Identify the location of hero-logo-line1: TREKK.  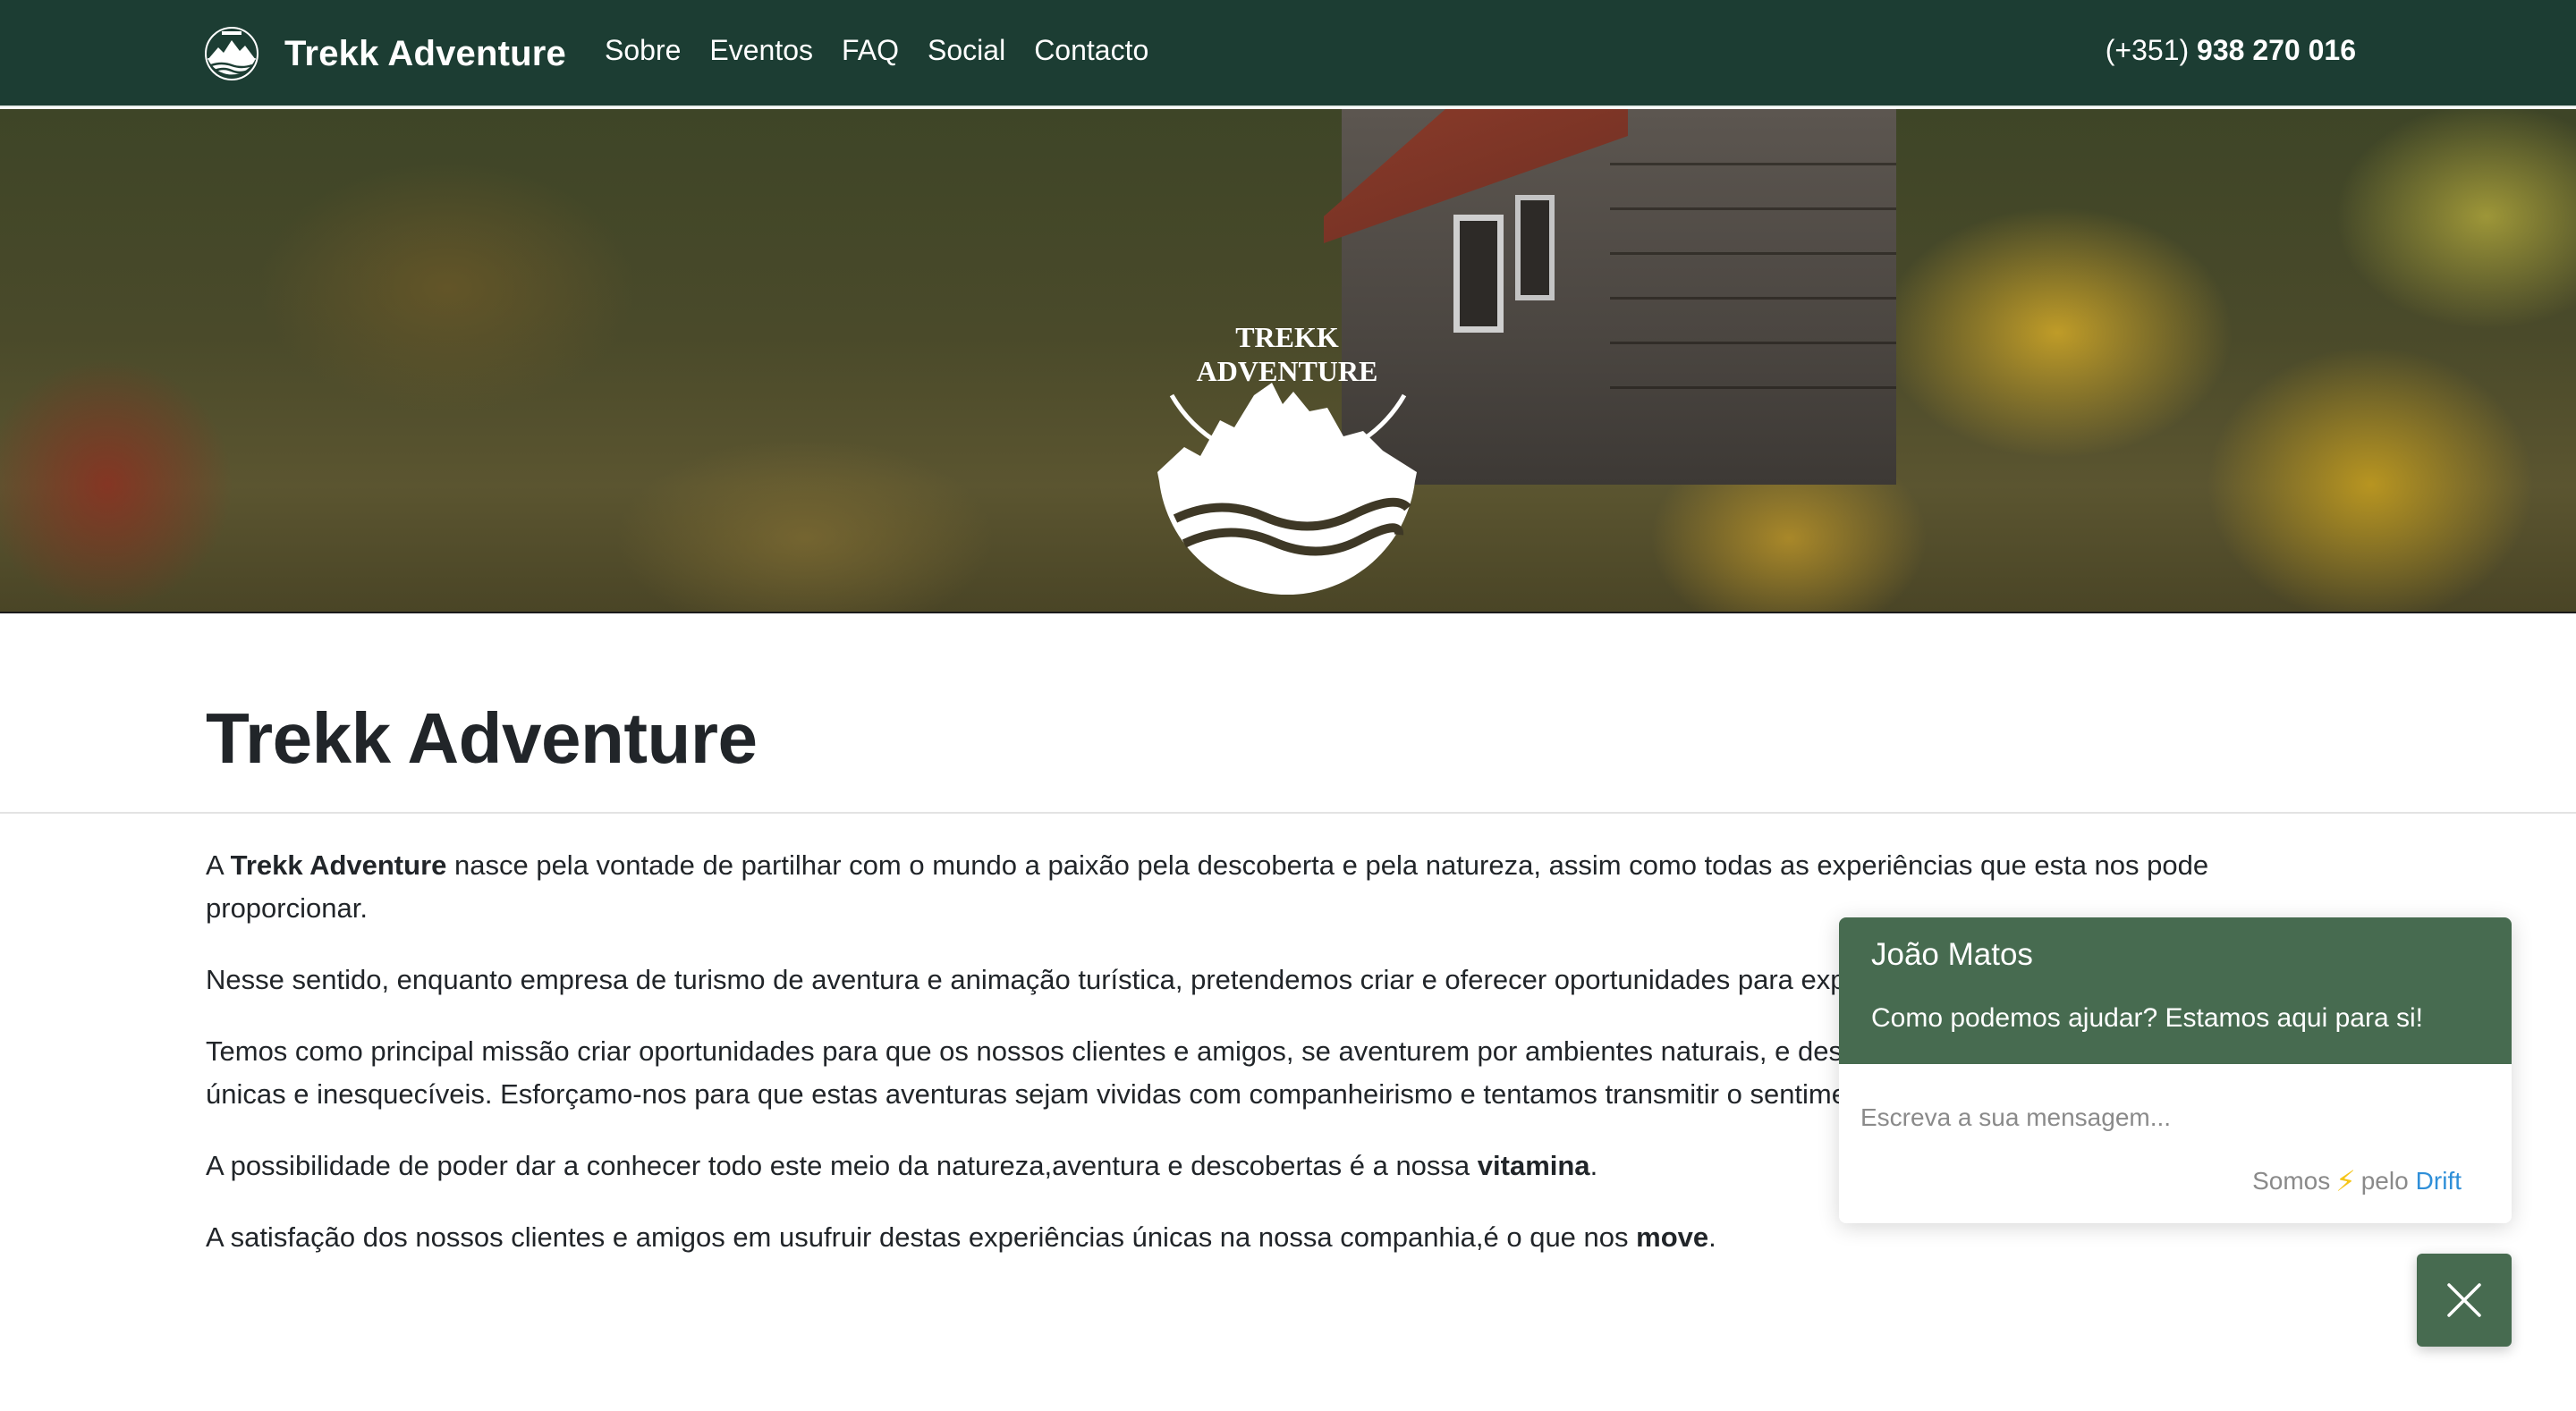
(1287, 337).